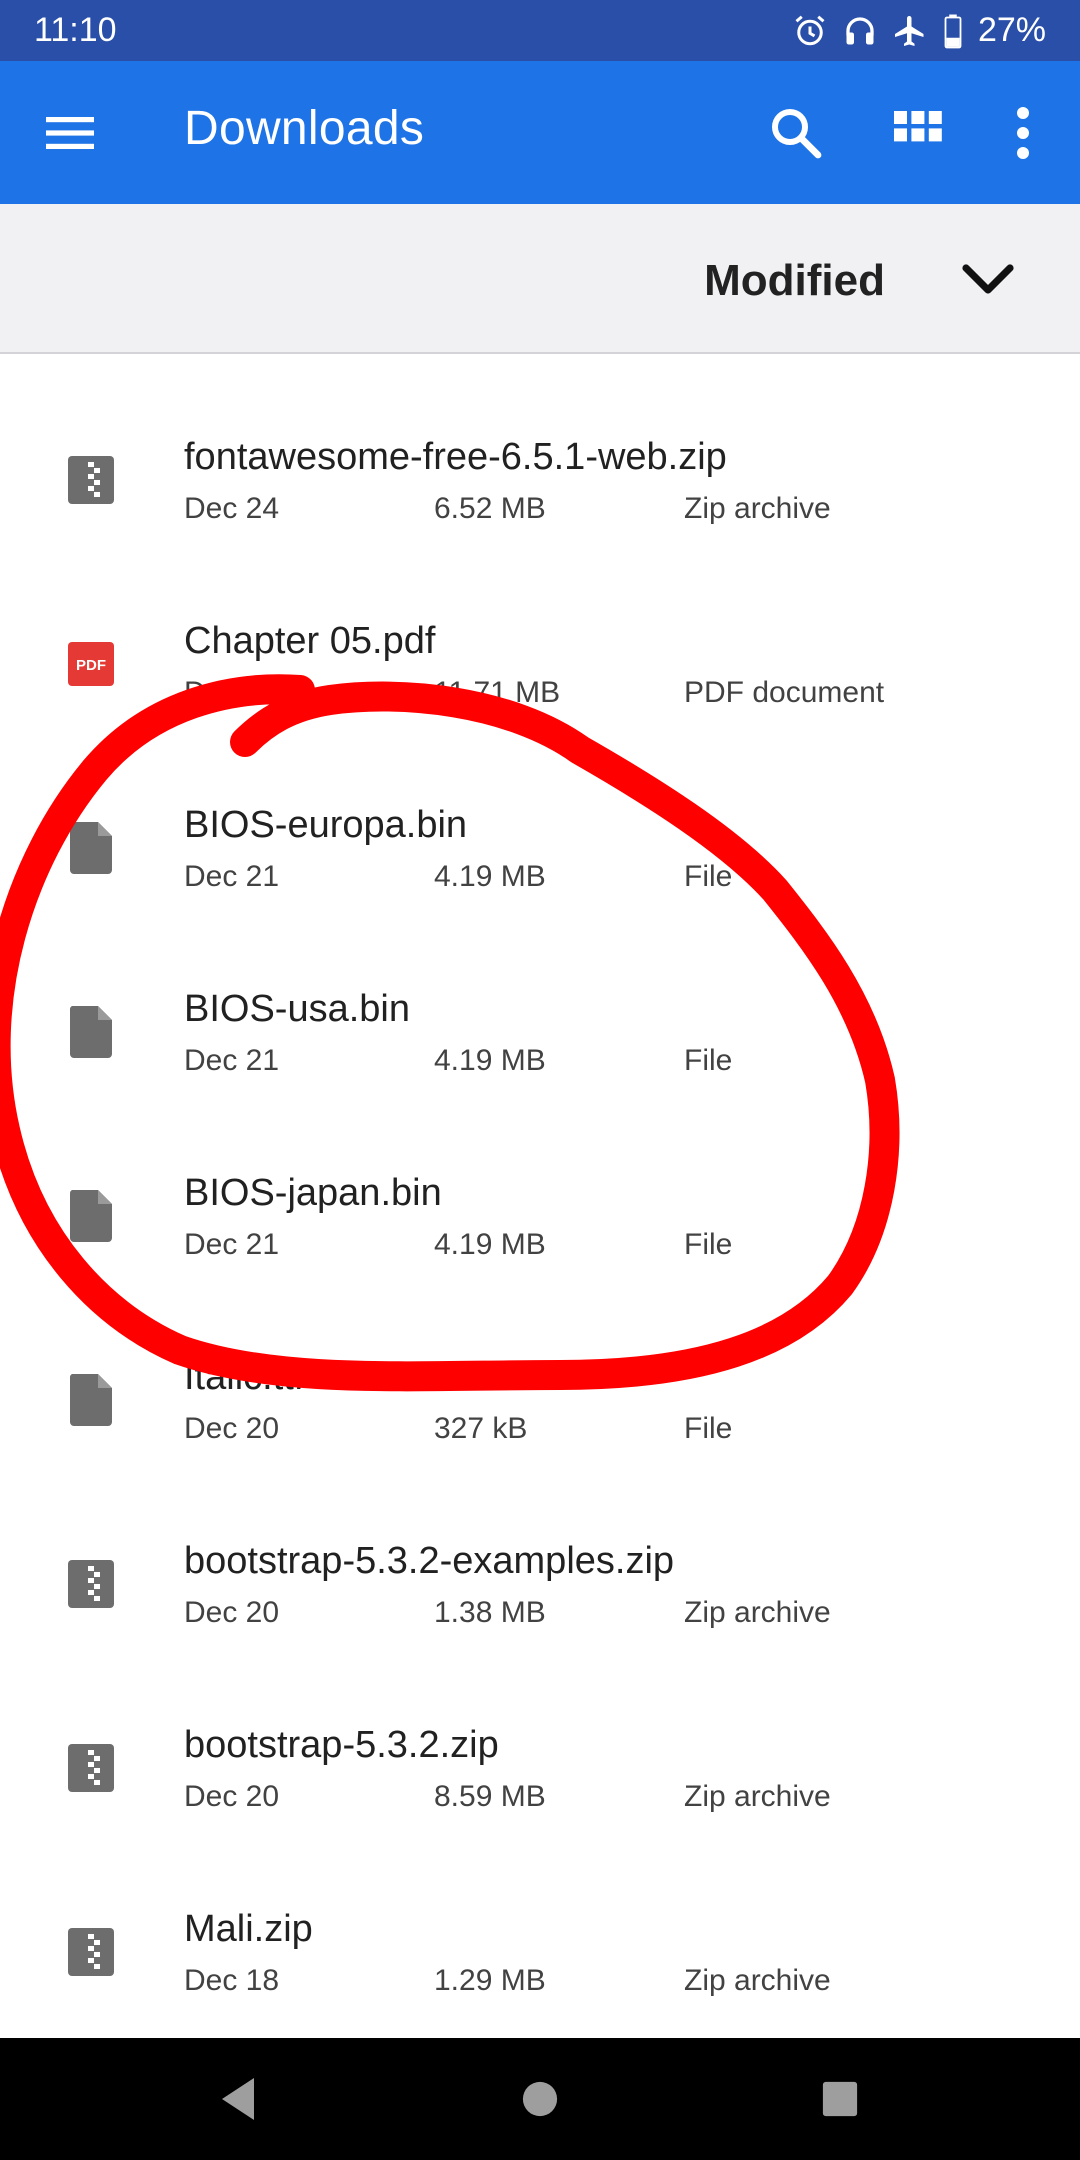 The width and height of the screenshot is (1080, 2160). I want to click on file-size: 11.71 MB, so click(497, 692).